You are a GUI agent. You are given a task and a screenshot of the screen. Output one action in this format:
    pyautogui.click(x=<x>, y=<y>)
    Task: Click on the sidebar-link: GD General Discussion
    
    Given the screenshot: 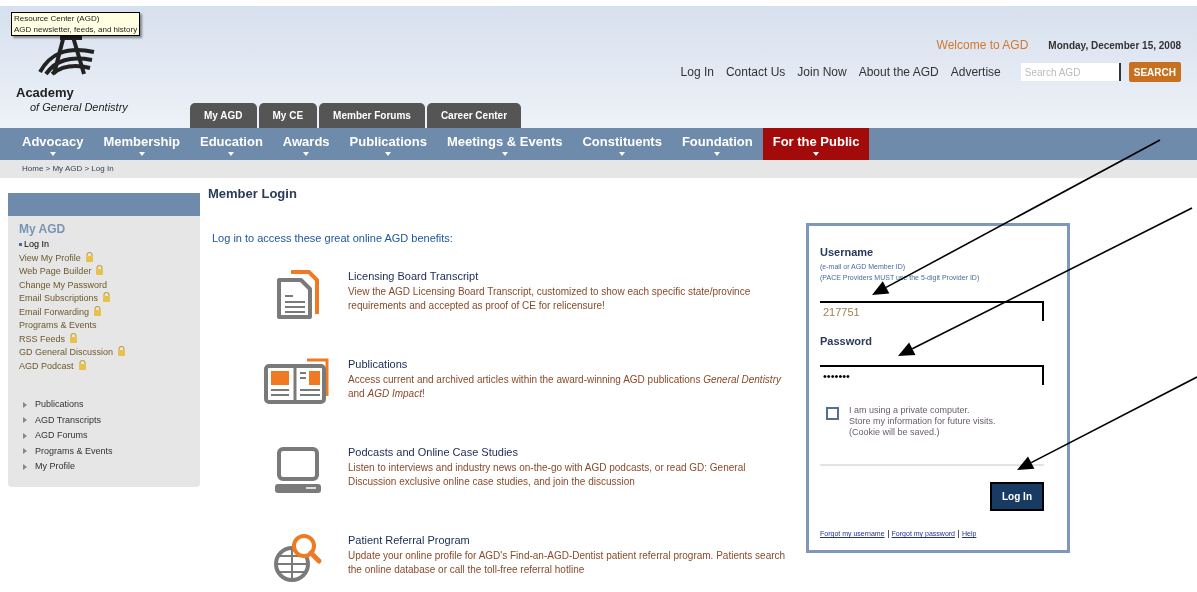 What is the action you would take?
    pyautogui.click(x=109, y=353)
    